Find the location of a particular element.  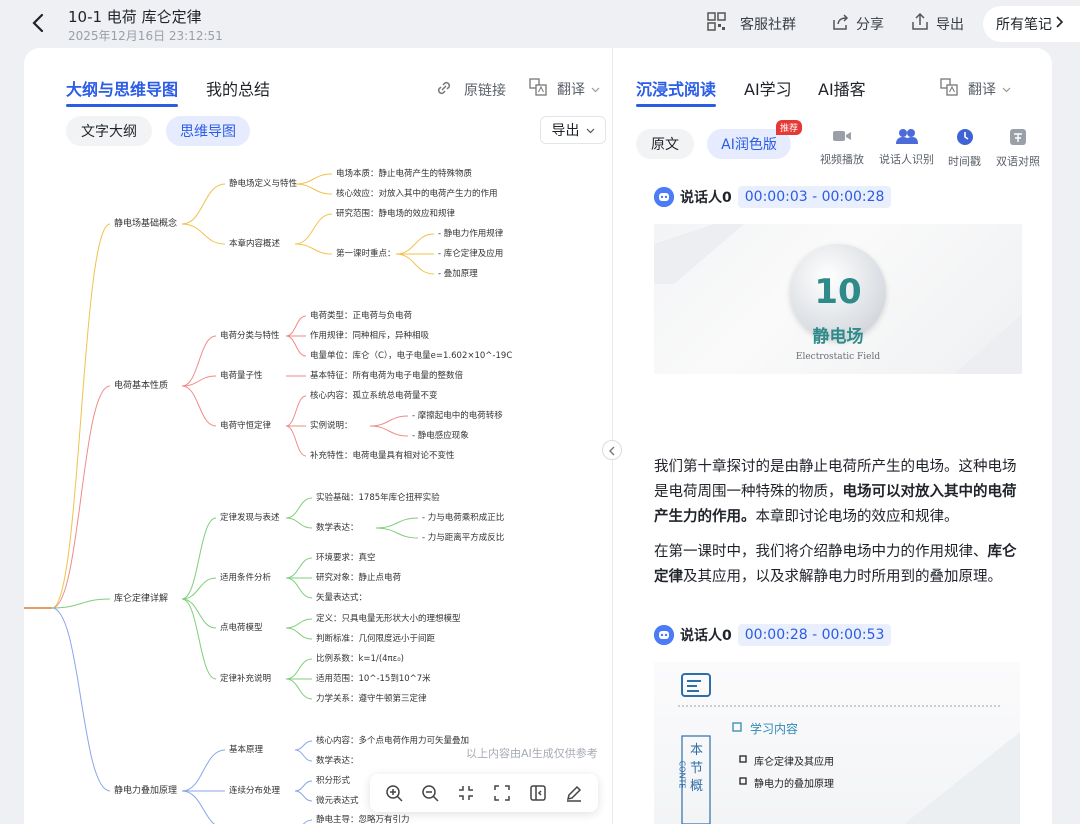

mindmap-node-l3: 作用规律：同种相斥，异种相吸 is located at coordinates (369, 336).